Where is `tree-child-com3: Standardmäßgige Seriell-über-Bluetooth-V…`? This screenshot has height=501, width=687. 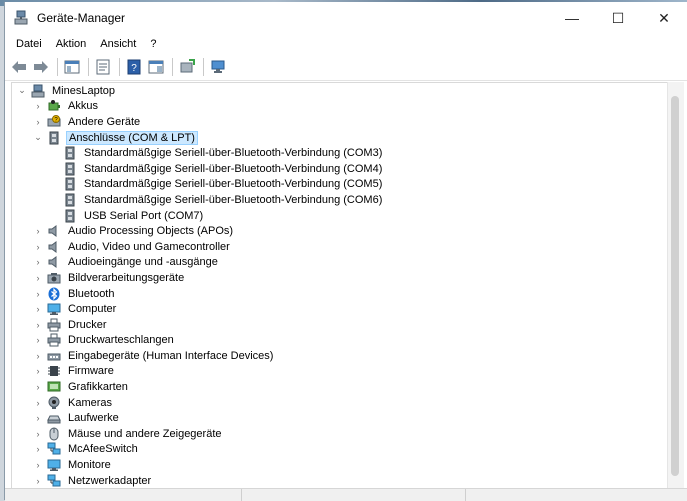
tree-child-com3: Standardmäßgige Seriell-über-Bluetooth-V… is located at coordinates (340, 153).